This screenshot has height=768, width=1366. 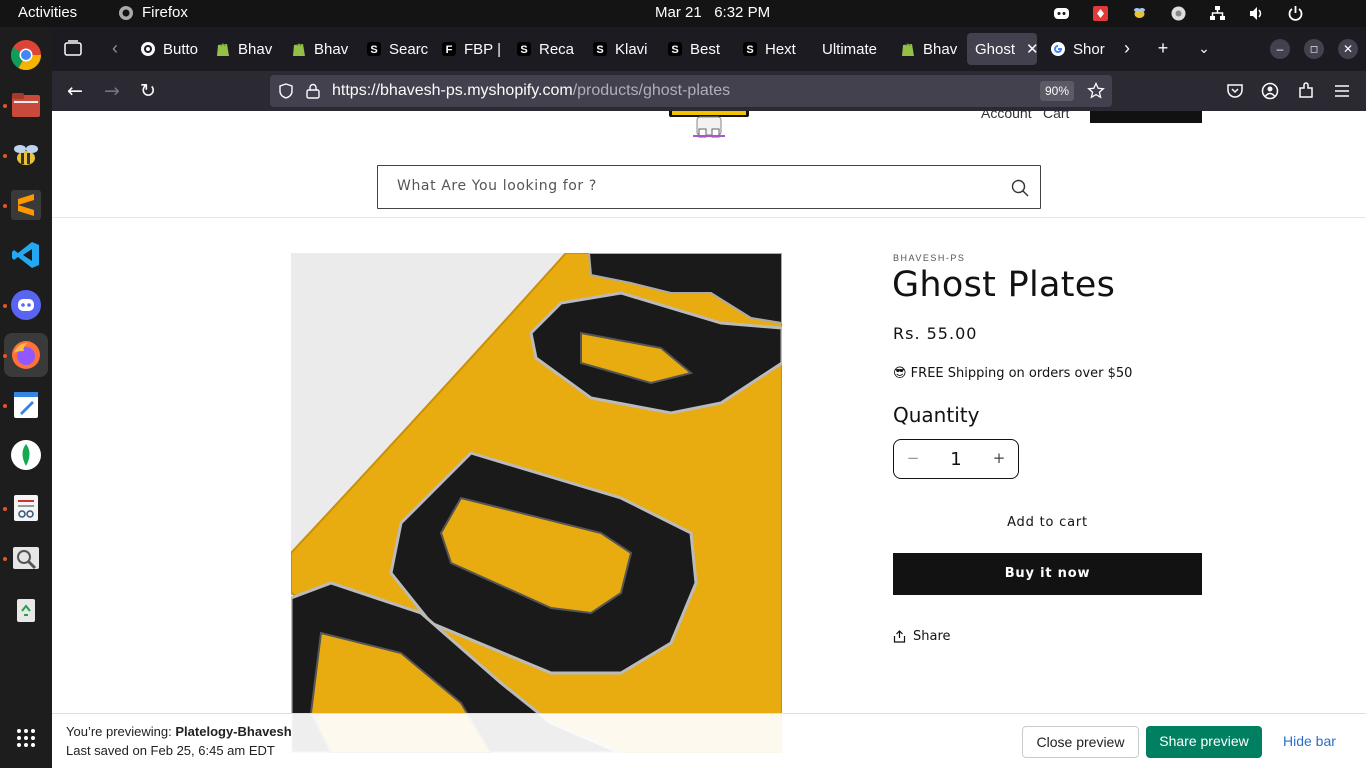 I want to click on tab-12: Shor, so click(x=1077, y=49).